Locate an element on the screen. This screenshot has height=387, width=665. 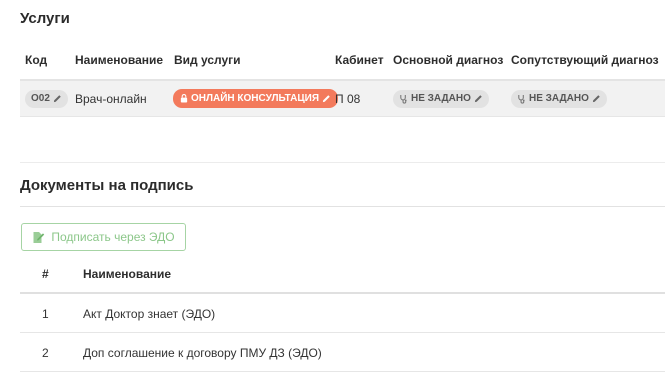
code-edit-pill: О02 is located at coordinates (46, 98).